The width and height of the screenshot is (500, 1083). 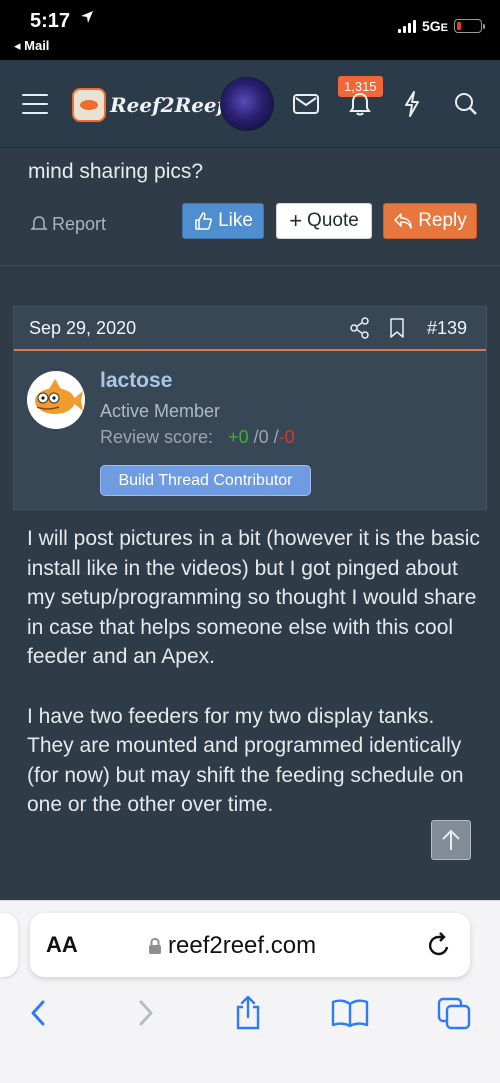 I want to click on user-badge: Build Thread Contributor, so click(x=205, y=480).